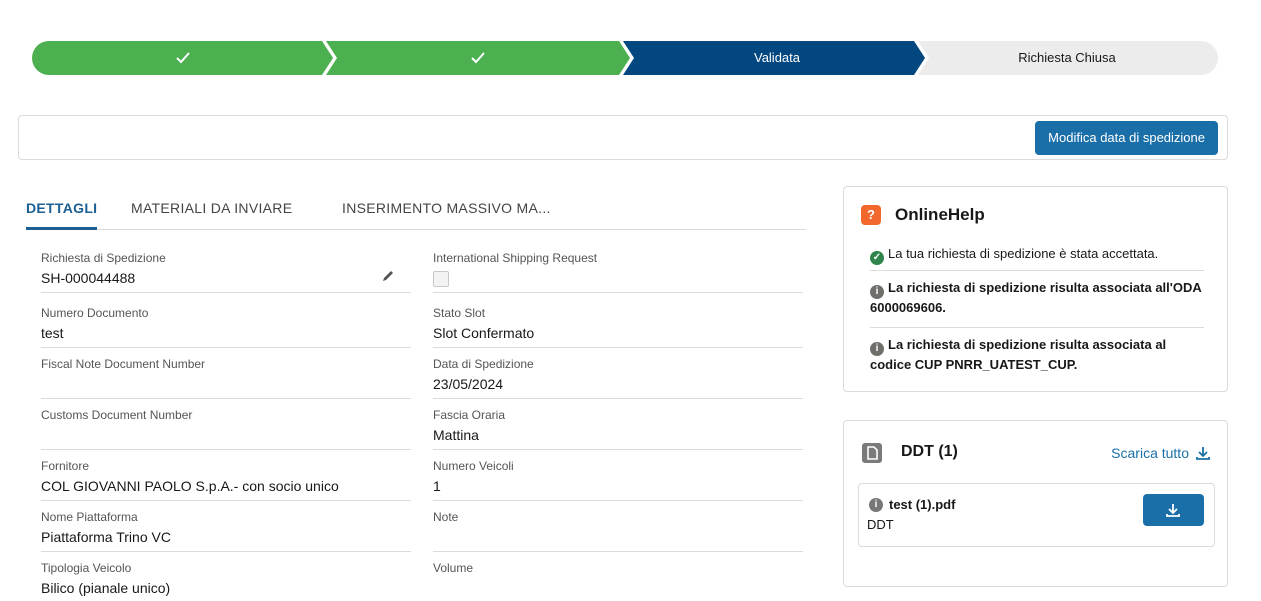 The height and width of the screenshot is (601, 1261). I want to click on field-volume: Volume, so click(618, 578).